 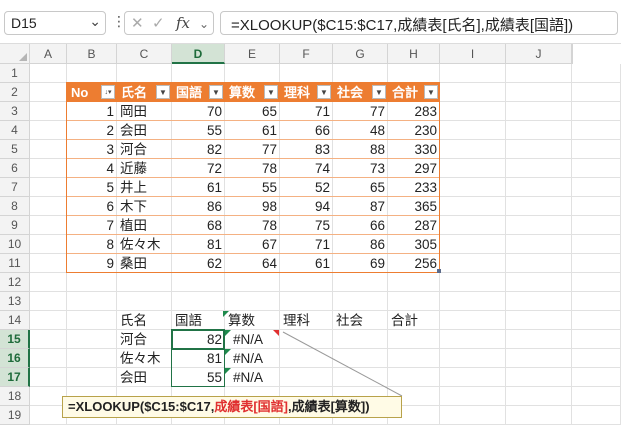 What do you see at coordinates (144, 54) in the screenshot?
I see `column-header-c: C` at bounding box center [144, 54].